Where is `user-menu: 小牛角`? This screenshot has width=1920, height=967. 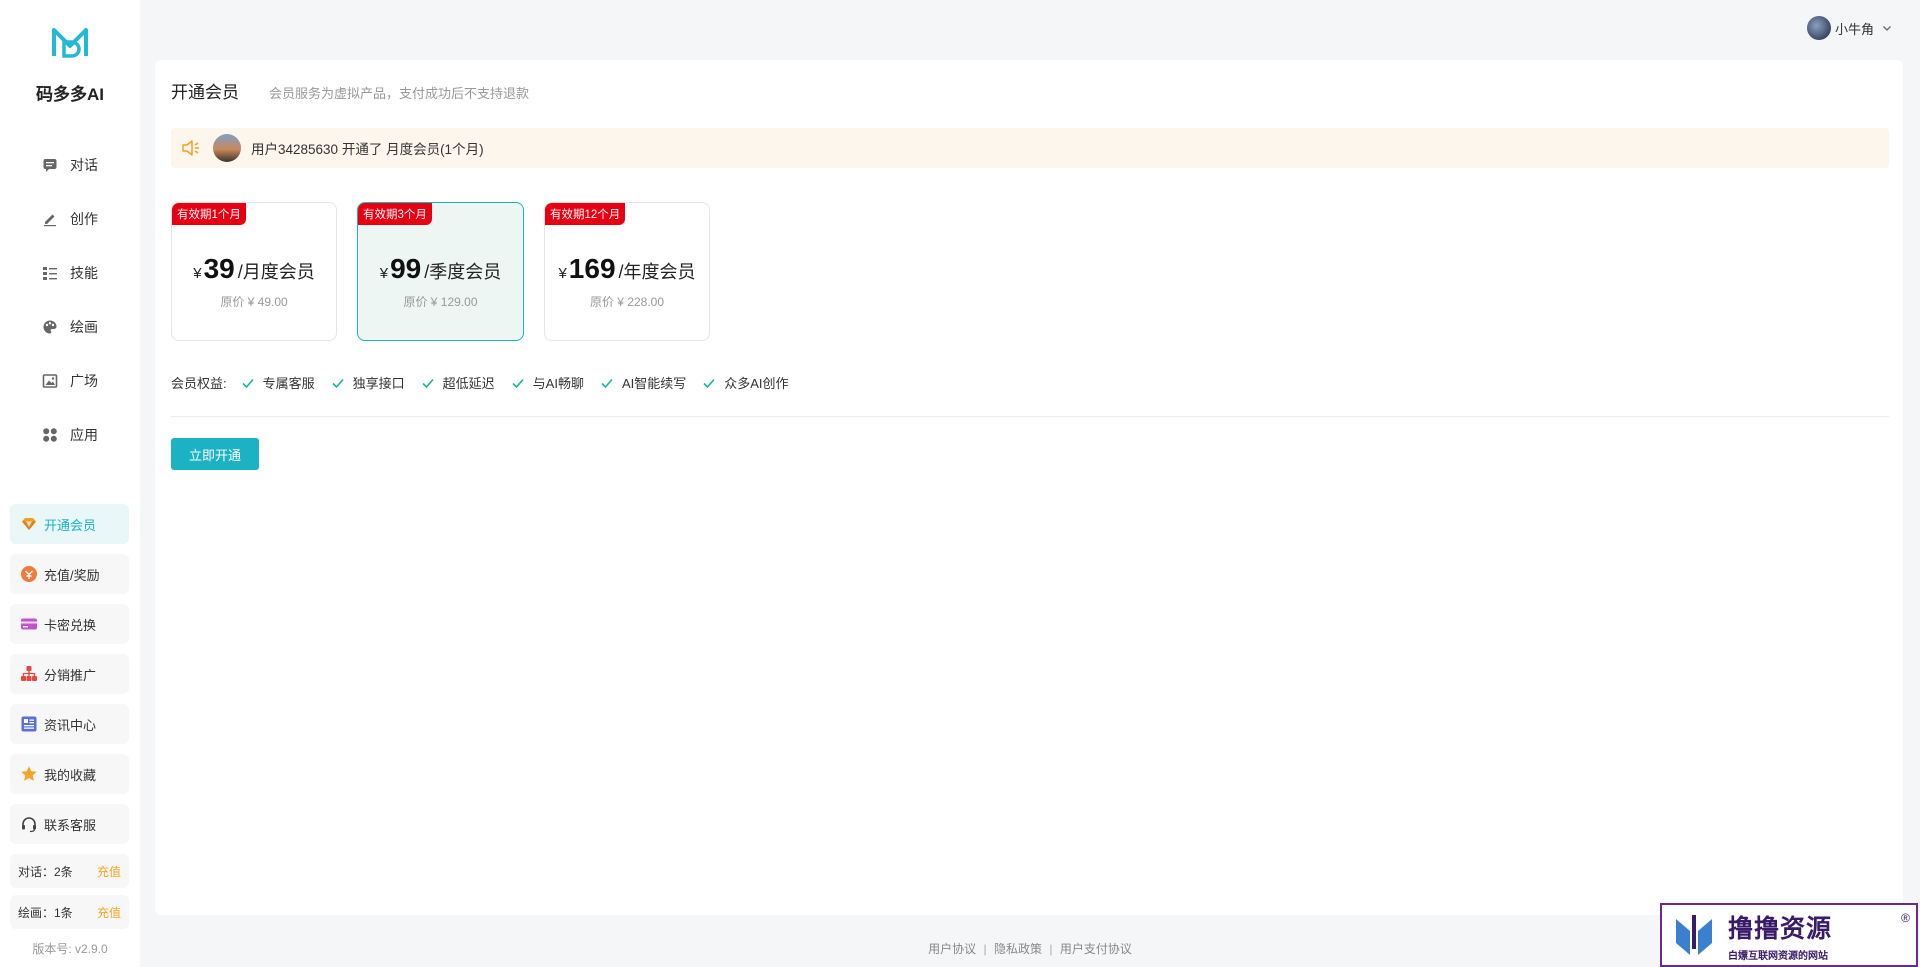
user-menu: 小牛角 is located at coordinates (1849, 28).